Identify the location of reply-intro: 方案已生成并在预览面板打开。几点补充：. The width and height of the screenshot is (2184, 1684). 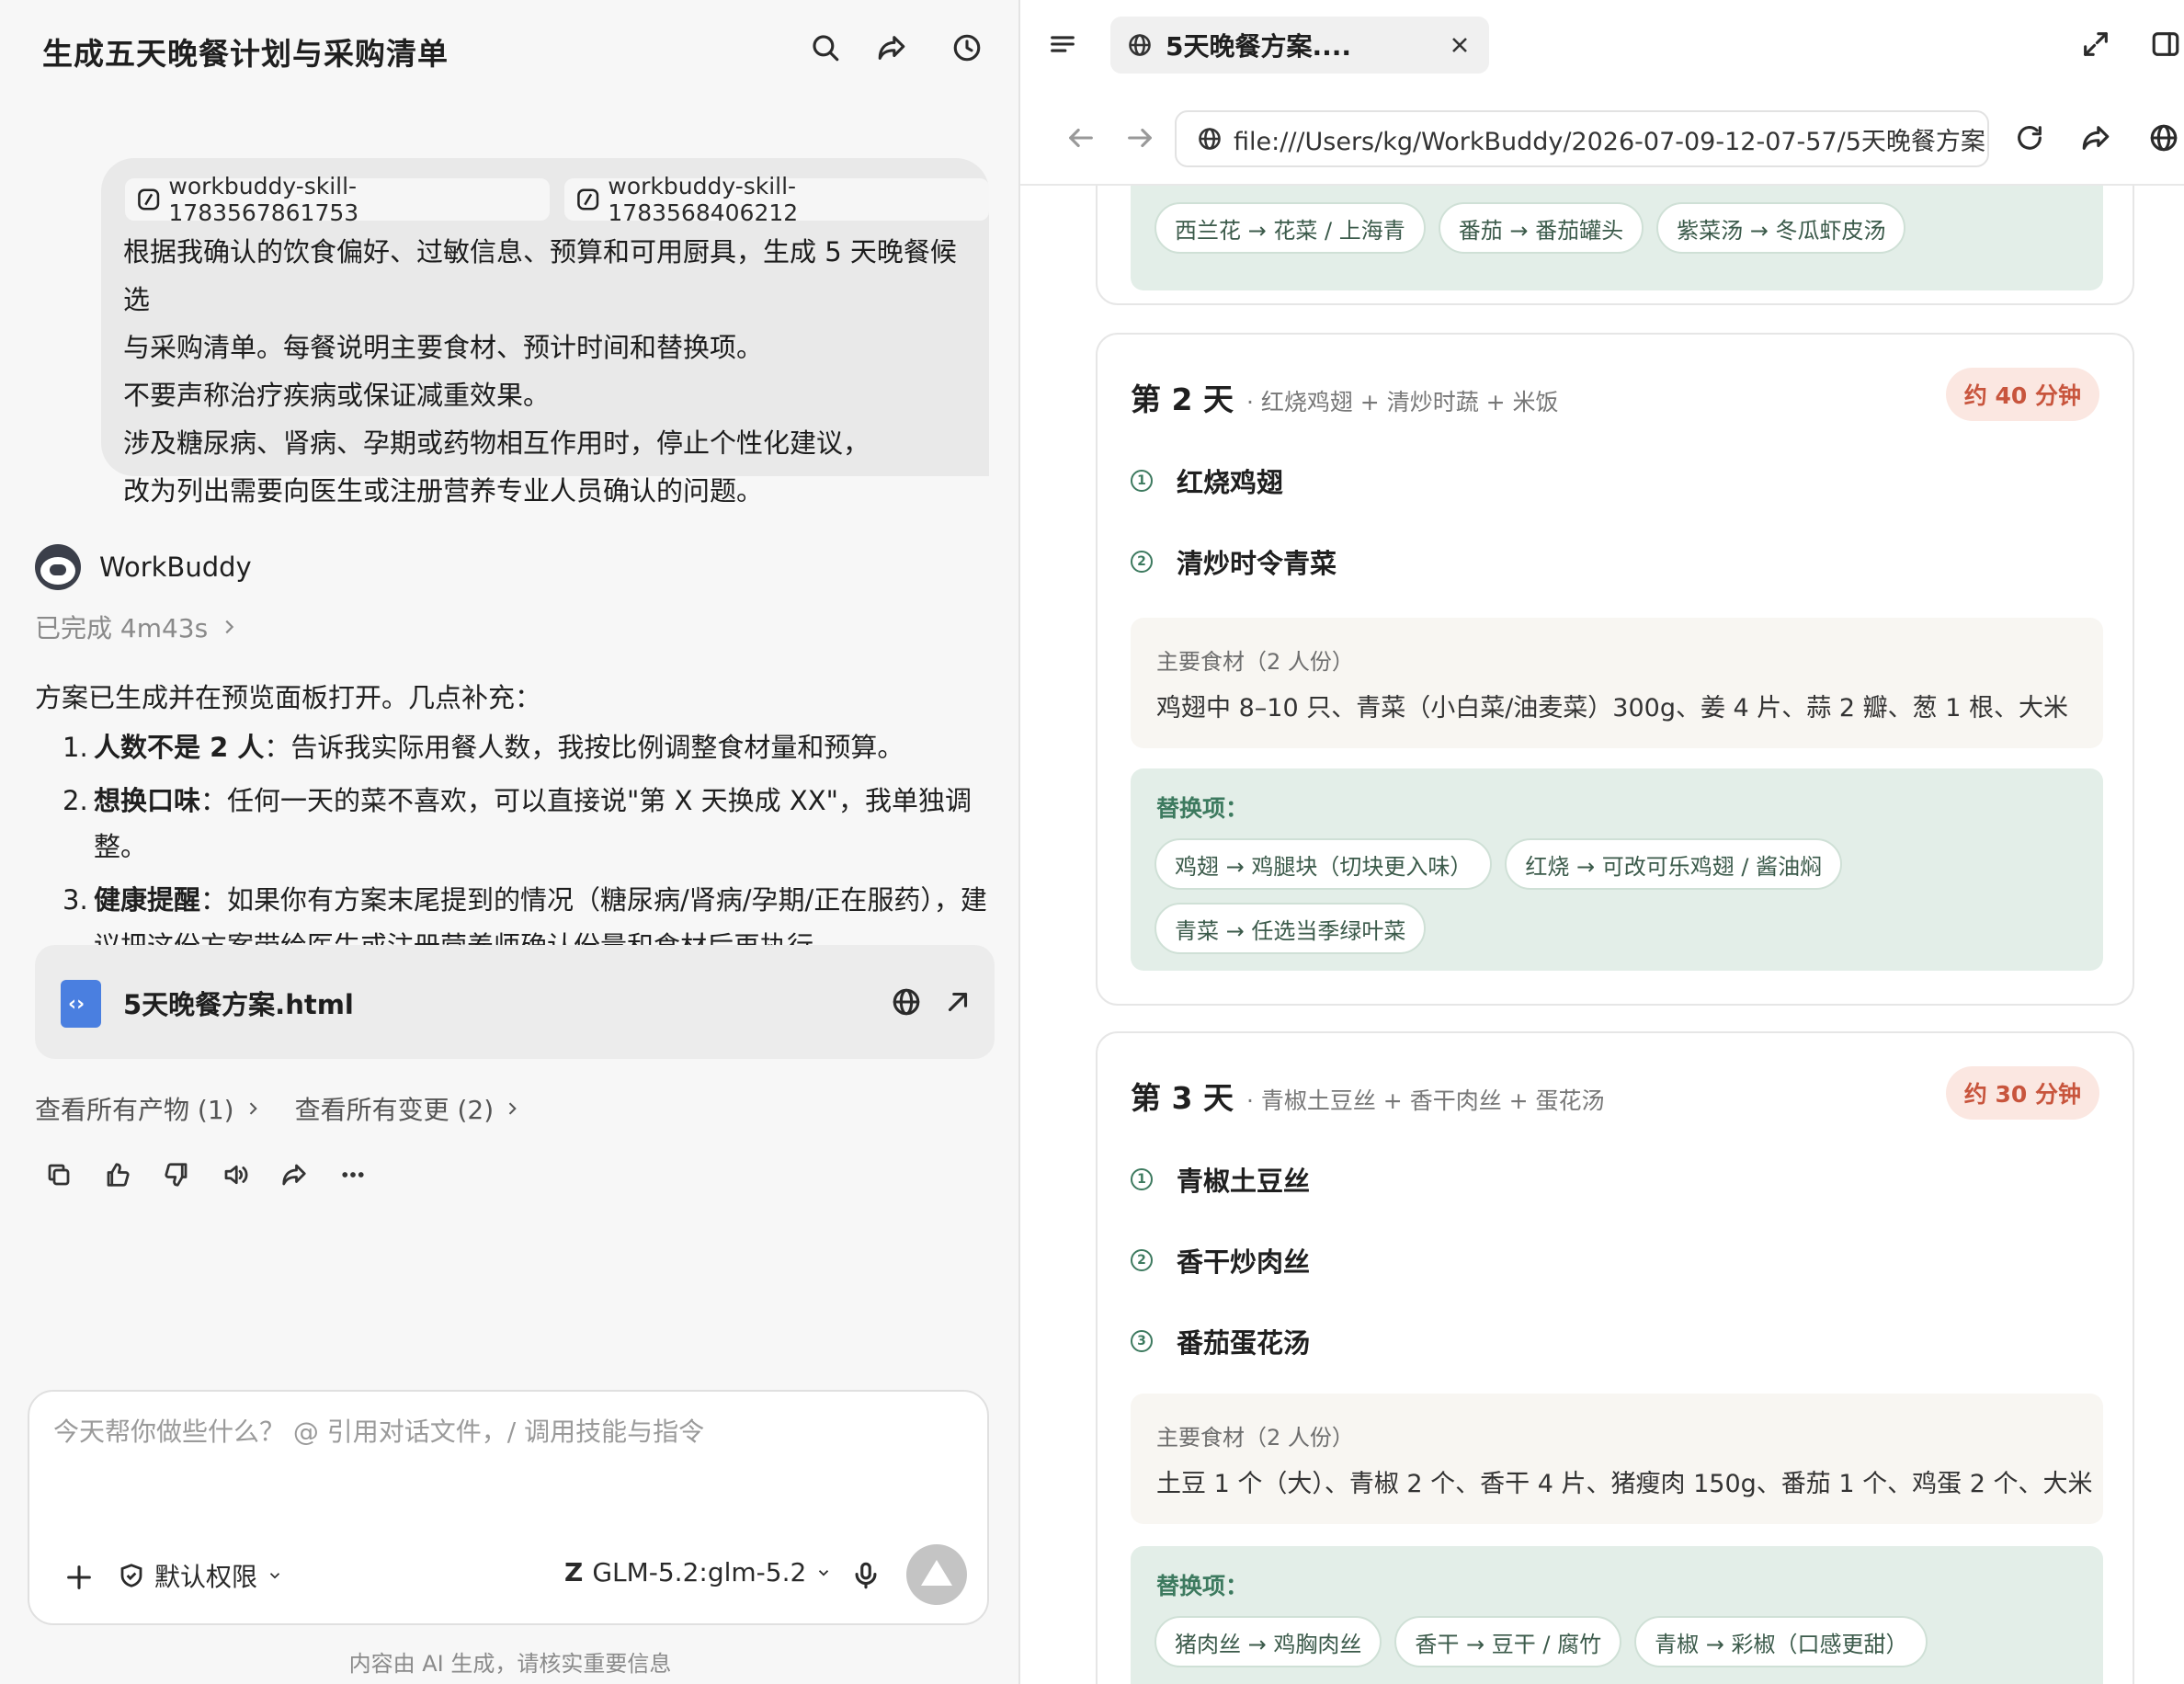
(288, 698).